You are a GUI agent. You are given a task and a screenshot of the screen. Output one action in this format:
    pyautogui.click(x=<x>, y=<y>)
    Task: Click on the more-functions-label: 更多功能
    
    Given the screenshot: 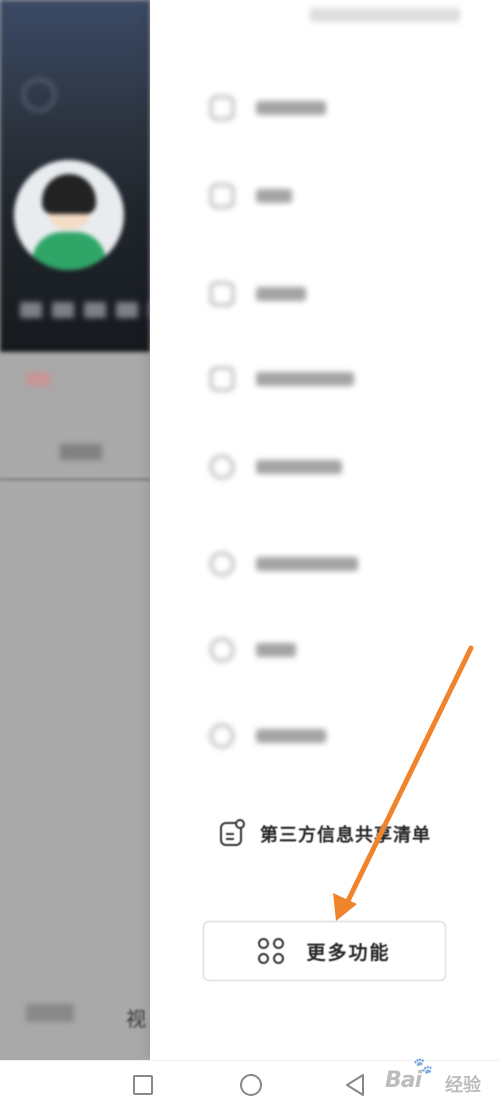 What is the action you would take?
    pyautogui.click(x=348, y=952)
    